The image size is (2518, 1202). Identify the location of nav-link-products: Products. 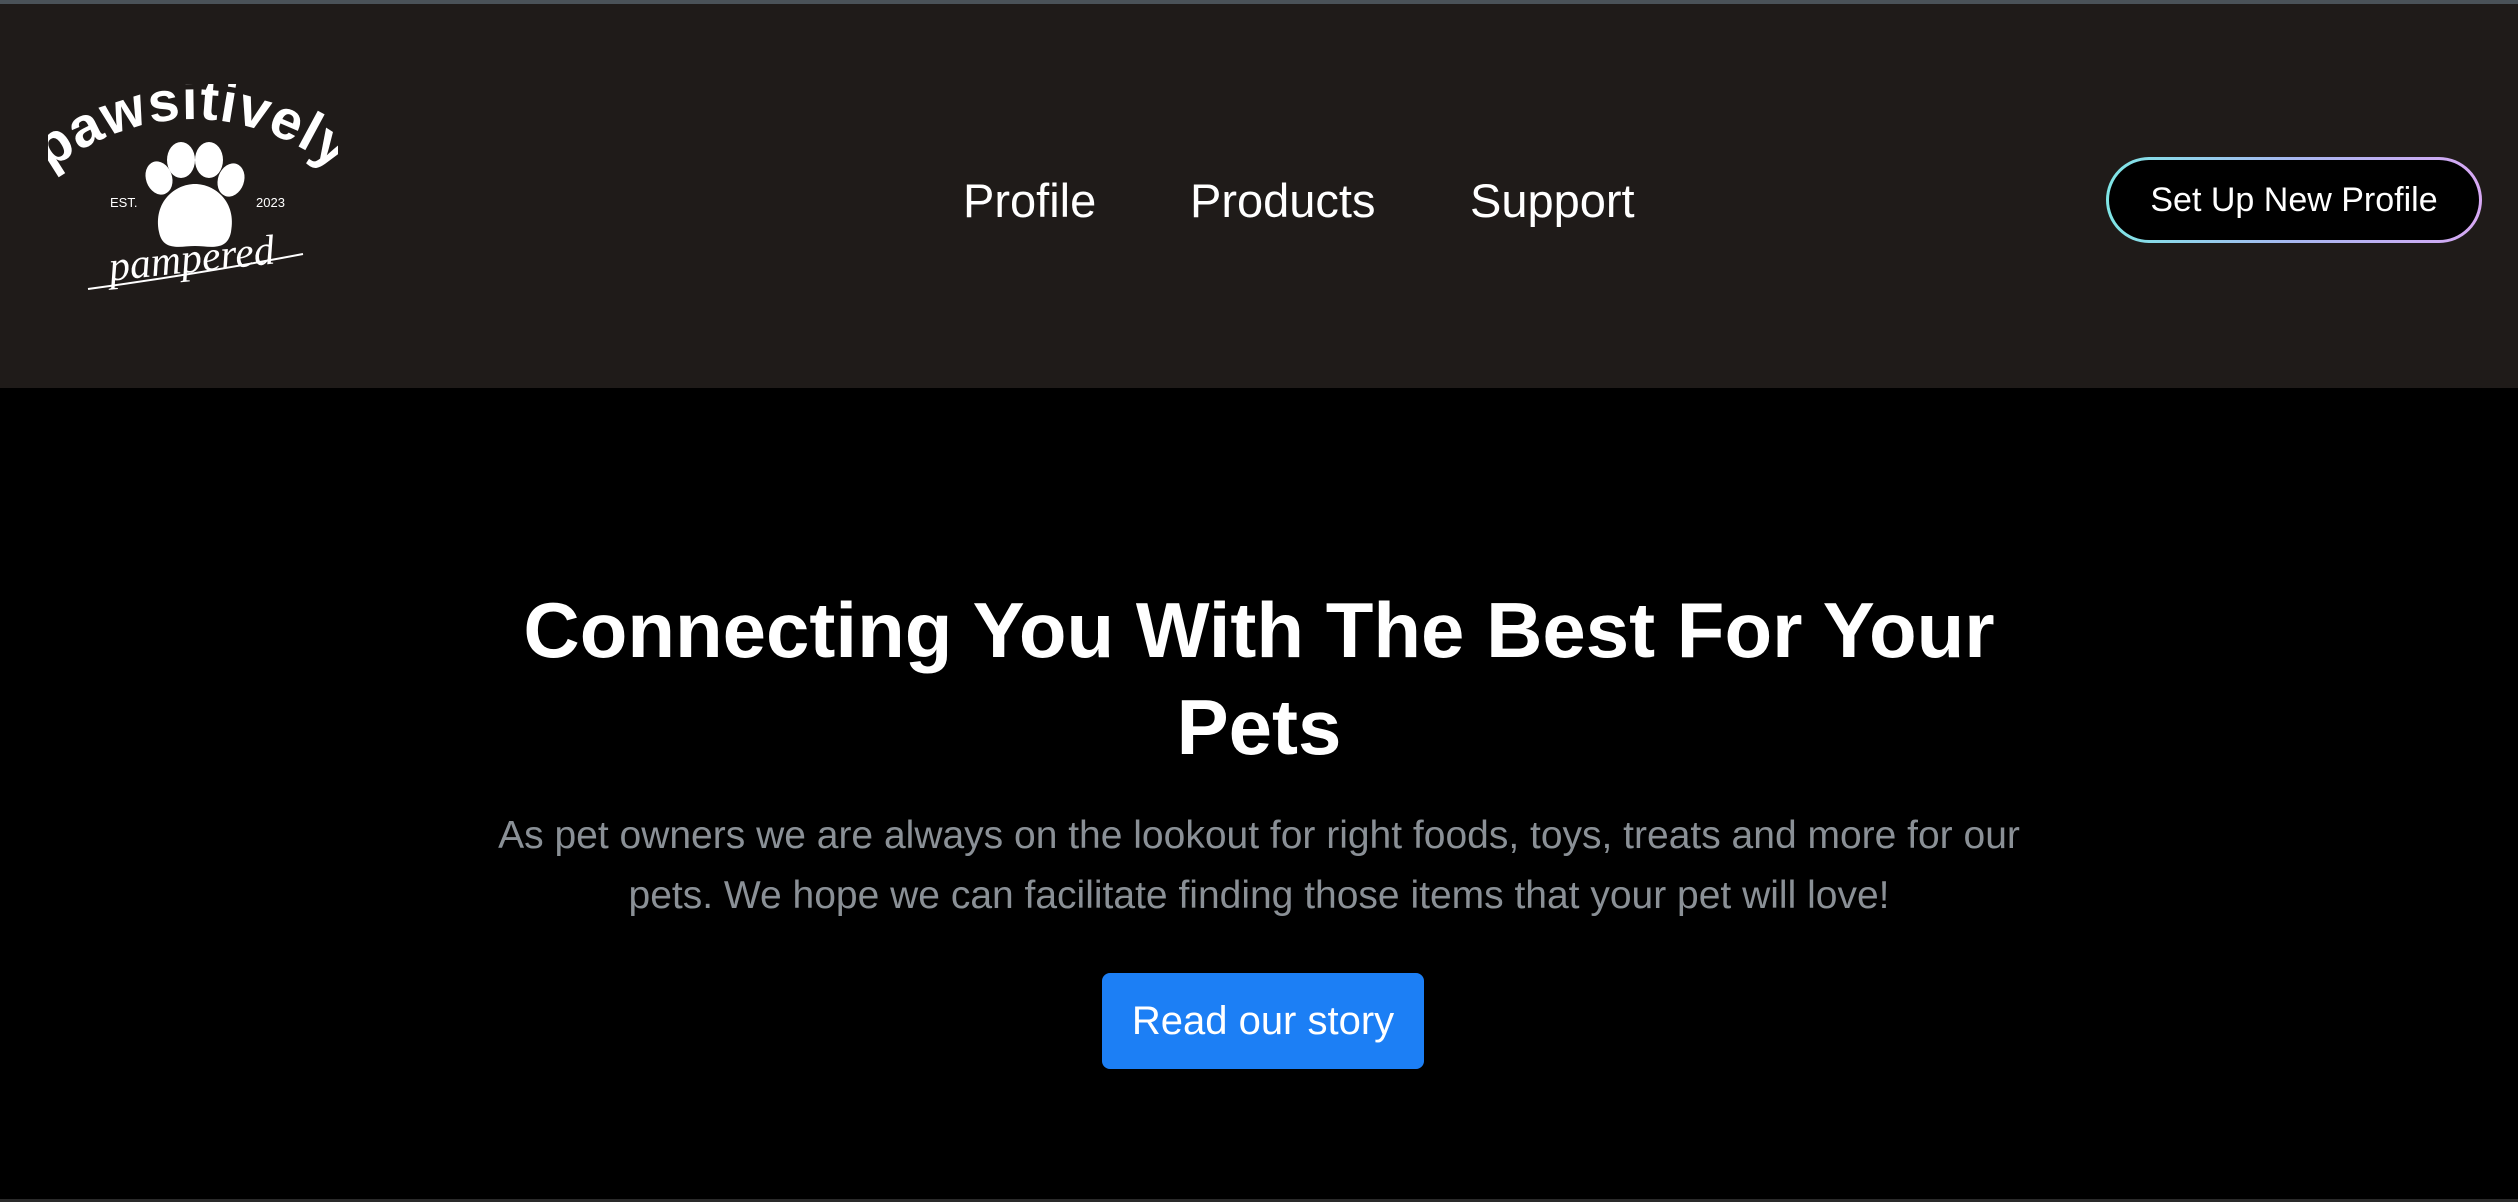
(1282, 201).